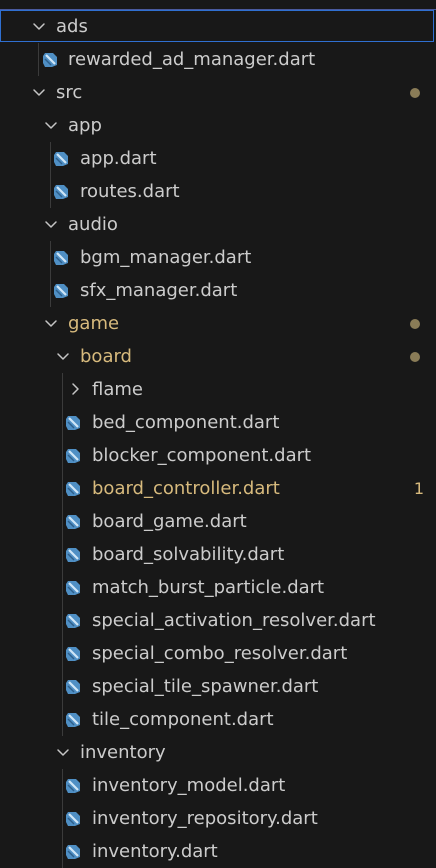 The height and width of the screenshot is (868, 436). I want to click on item-label: ads, so click(72, 26).